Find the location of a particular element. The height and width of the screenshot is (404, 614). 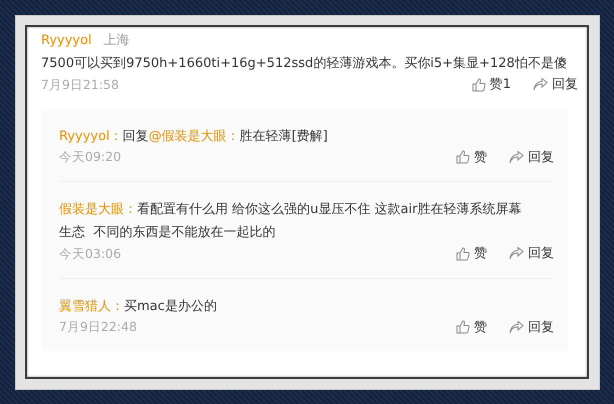

location-label: 上海 is located at coordinates (117, 40).